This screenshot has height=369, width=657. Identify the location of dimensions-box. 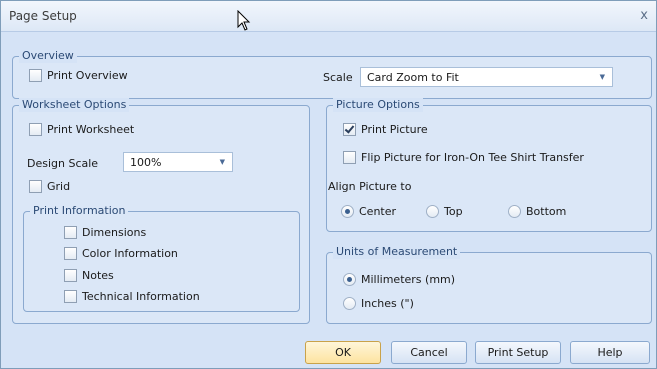
(70, 232).